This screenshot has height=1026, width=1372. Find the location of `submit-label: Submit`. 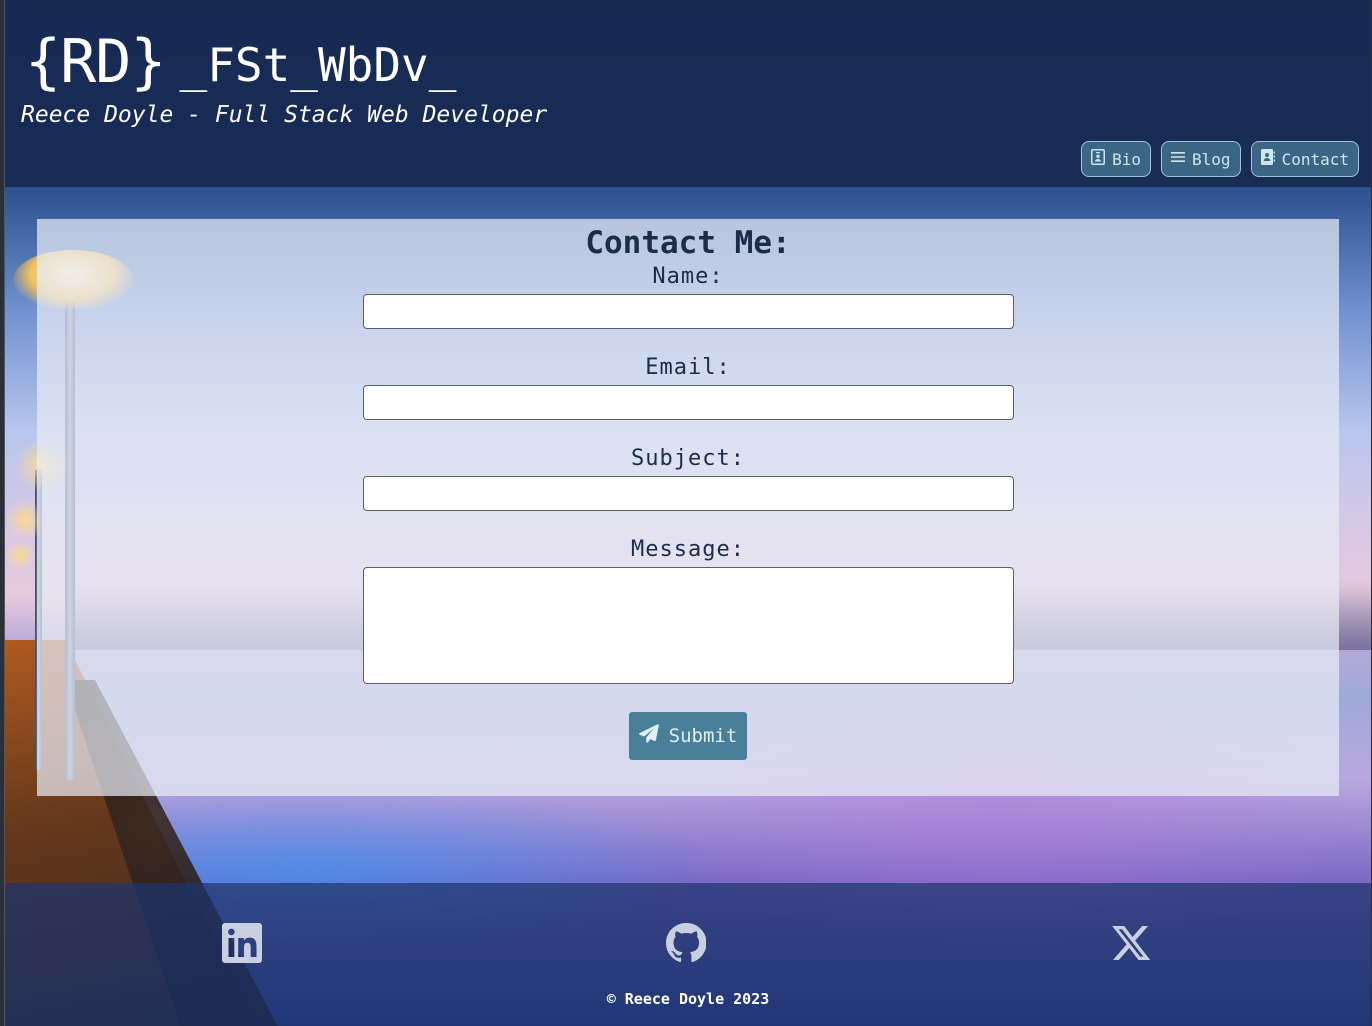

submit-label: Submit is located at coordinates (703, 736).